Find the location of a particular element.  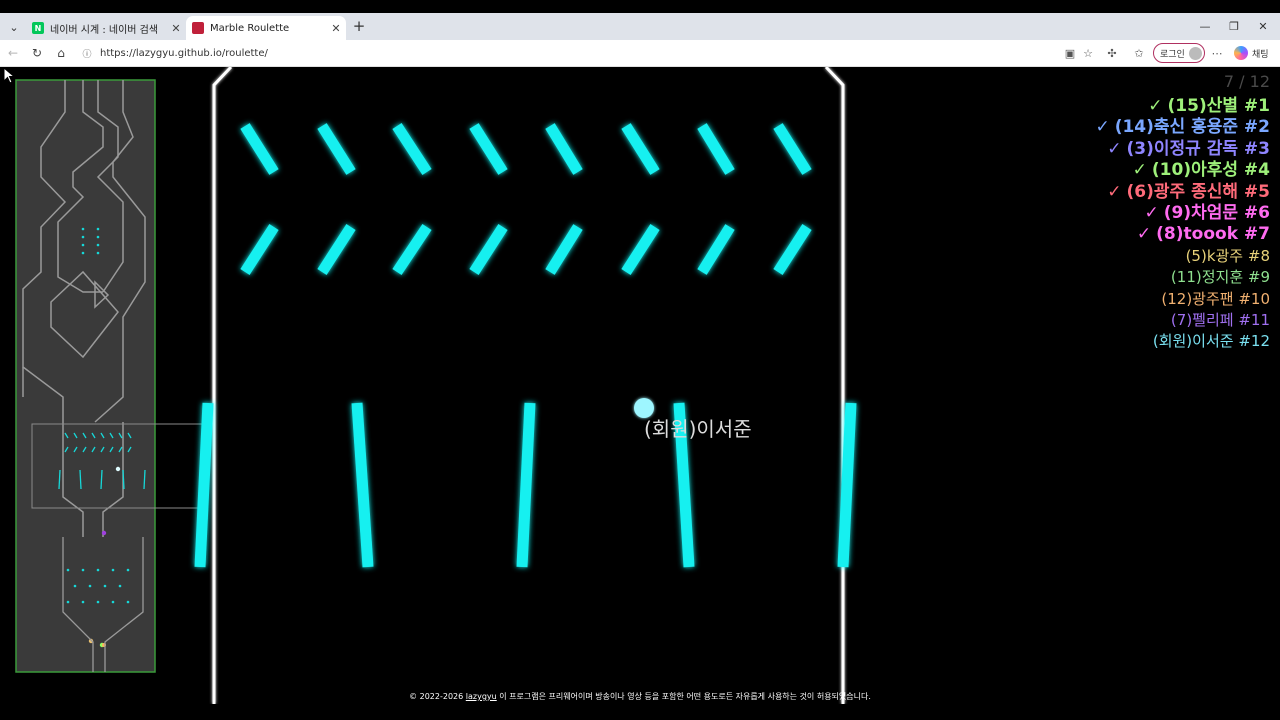

back-arrow-icon: ← is located at coordinates (13, 53).